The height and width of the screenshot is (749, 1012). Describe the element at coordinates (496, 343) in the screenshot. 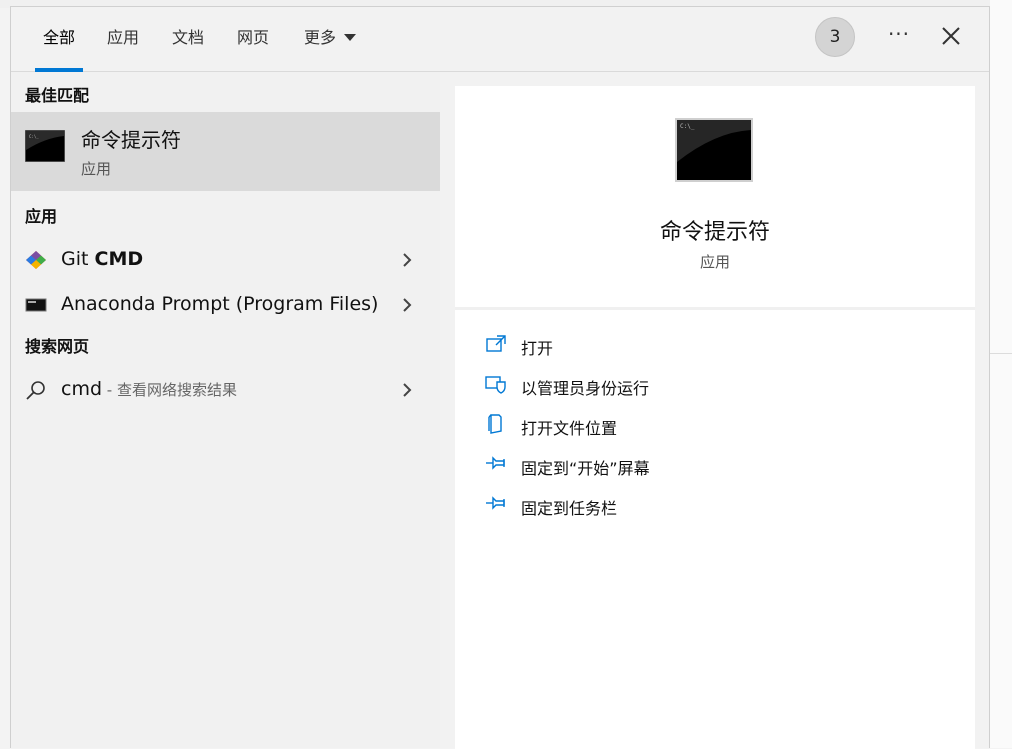

I see `open-icon` at that location.